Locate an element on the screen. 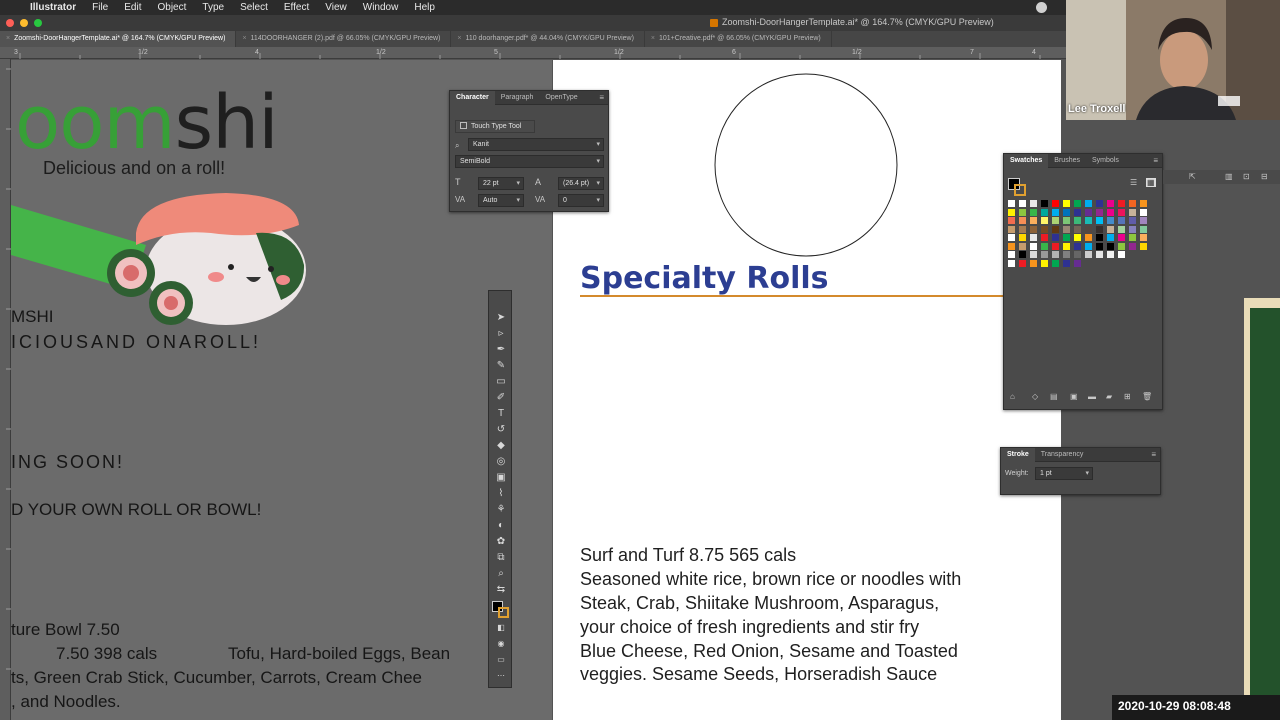 The height and width of the screenshot is (720, 1280). menu-object: Object is located at coordinates (171, 7).